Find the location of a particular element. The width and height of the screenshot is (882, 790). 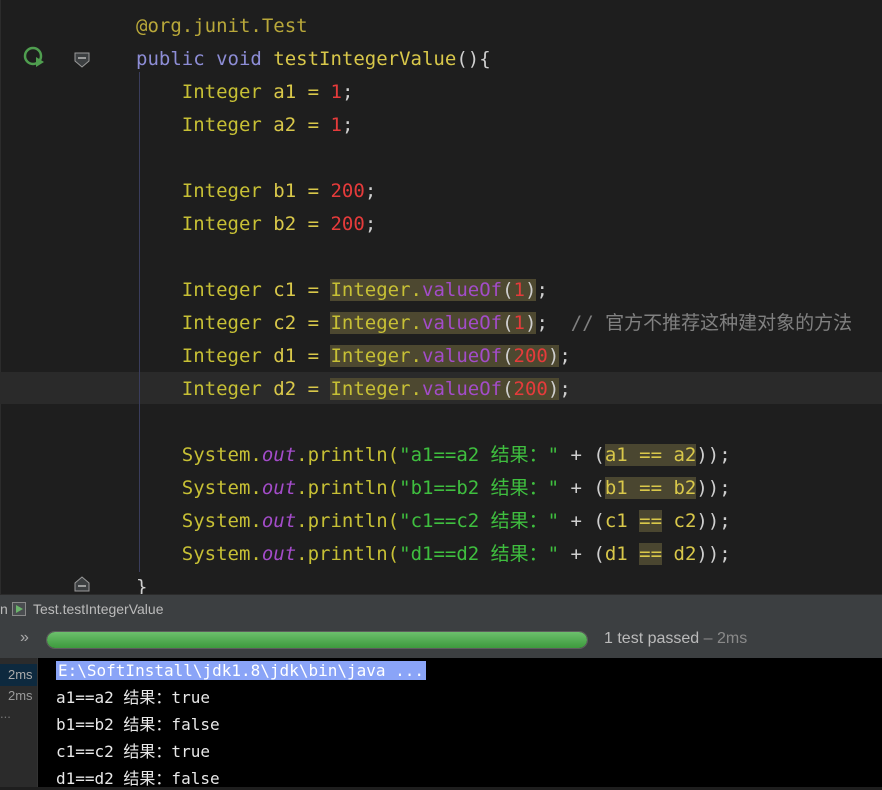

code-token: "c1==c2 结果：" is located at coordinates (479, 521).